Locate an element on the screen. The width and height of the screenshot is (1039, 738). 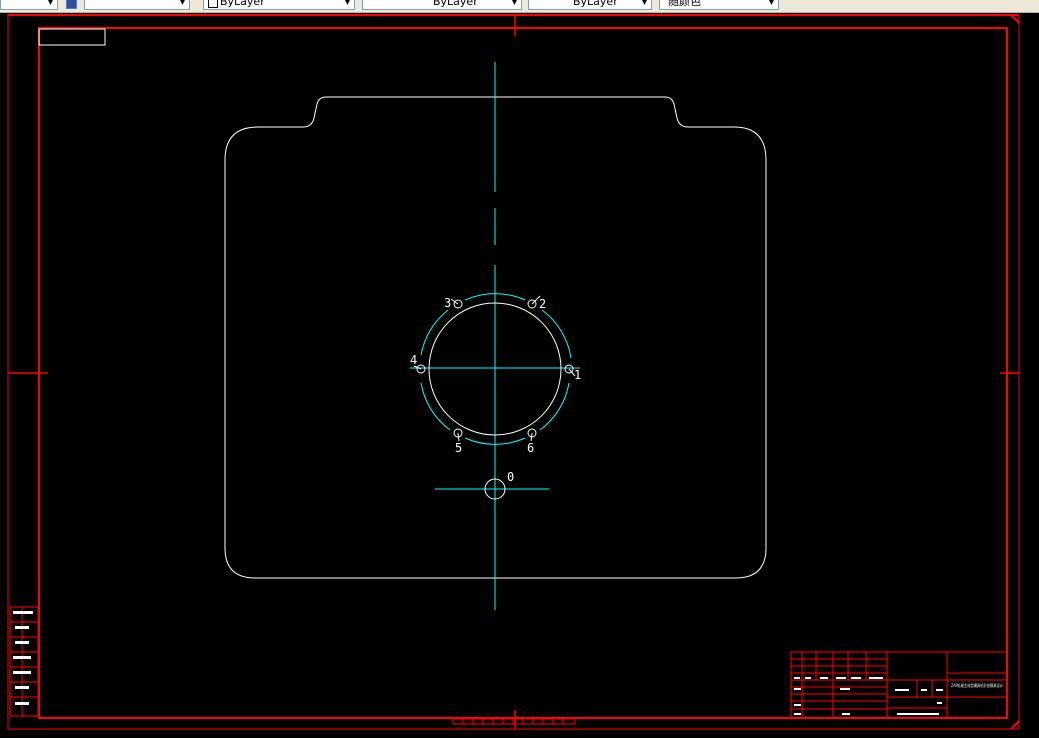
left-revision-table-text is located at coordinates (23, 658).